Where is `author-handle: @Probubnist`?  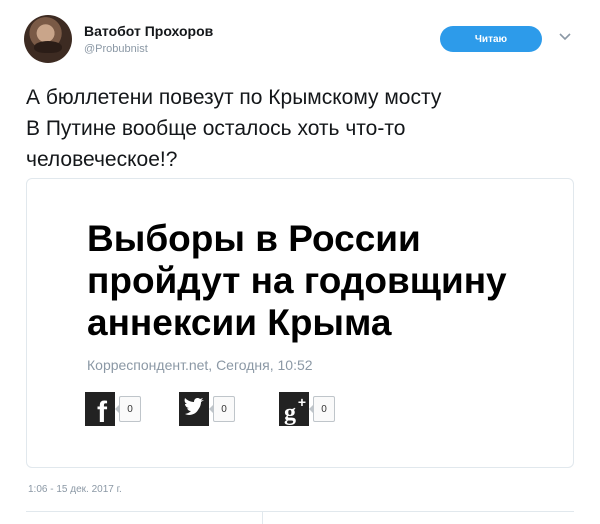 author-handle: @Probubnist is located at coordinates (116, 49).